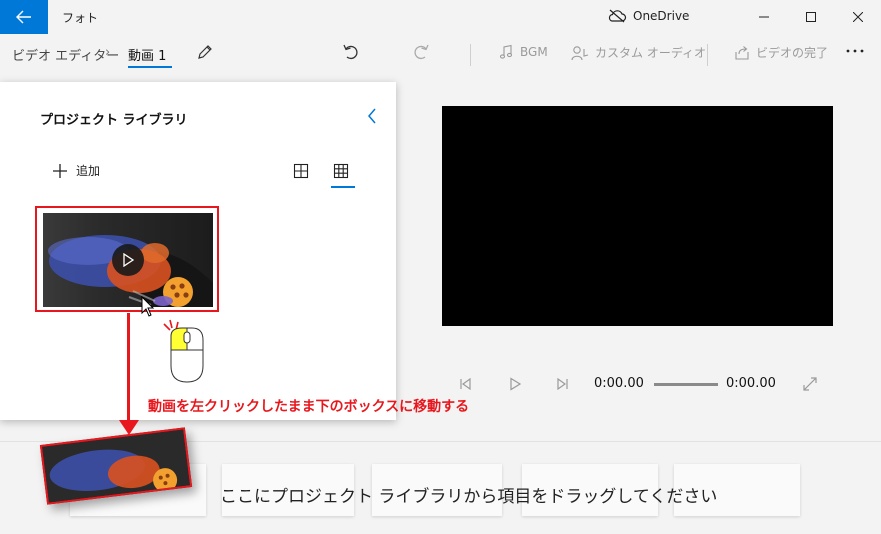  I want to click on cloud-off-icon, so click(617, 16).